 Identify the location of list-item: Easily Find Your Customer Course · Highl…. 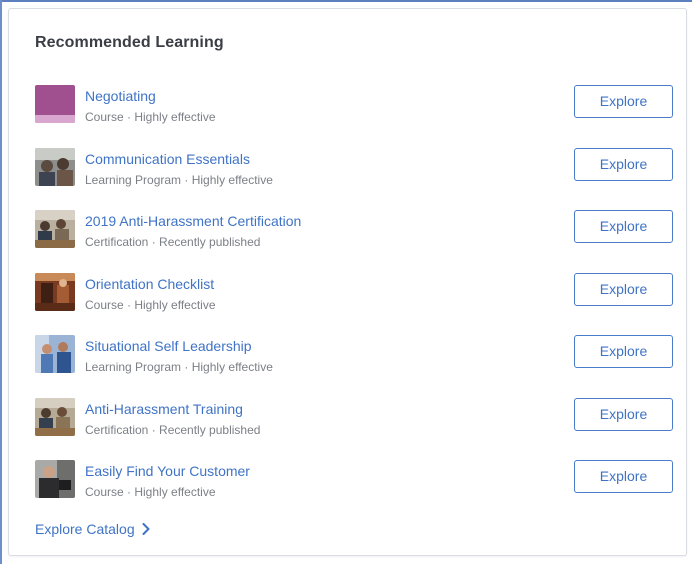
(355, 489).